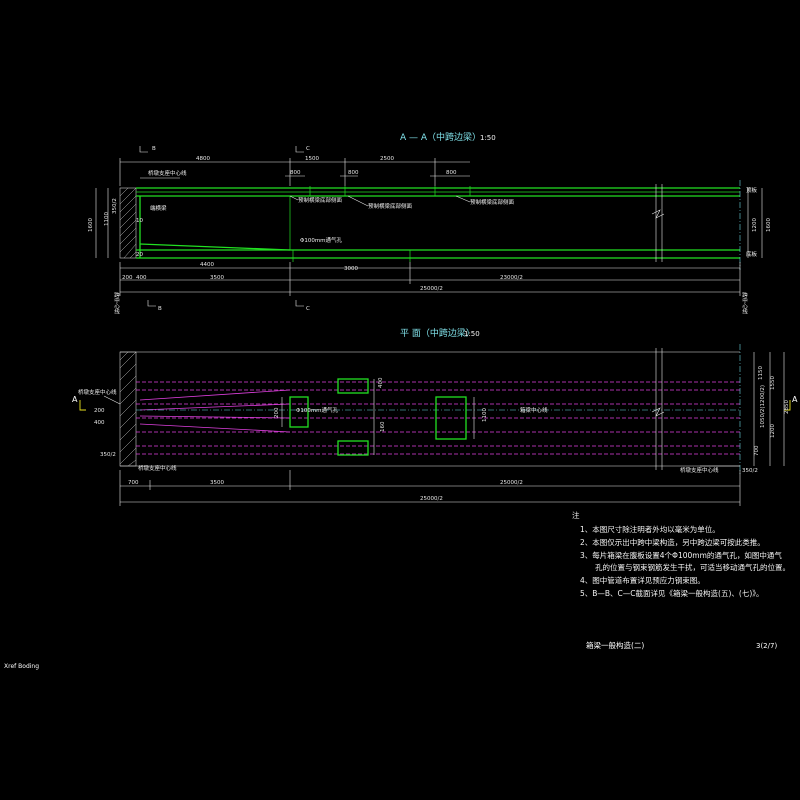 This screenshot has height=800, width=800. Describe the element at coordinates (511, 483) in the screenshot. I see `plan-bottom-dim-25000-a: 25000/2` at that location.